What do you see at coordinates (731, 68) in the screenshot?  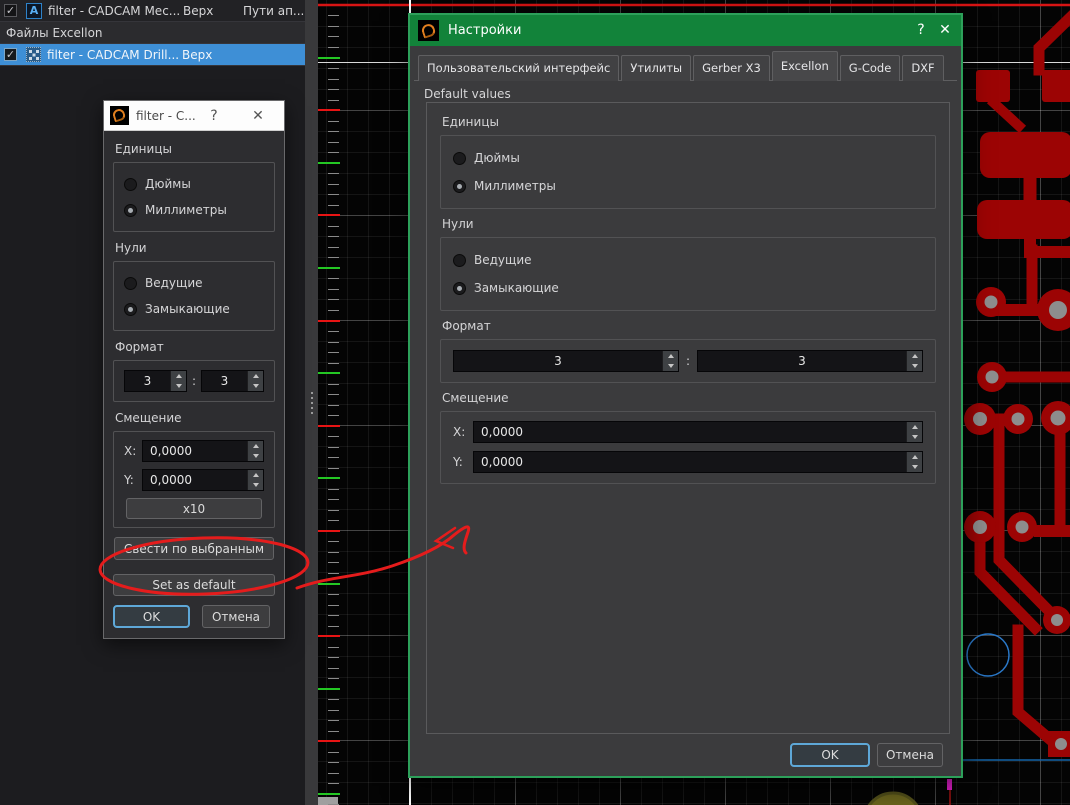 I see `tab-gerber-x3: Gerber X3` at bounding box center [731, 68].